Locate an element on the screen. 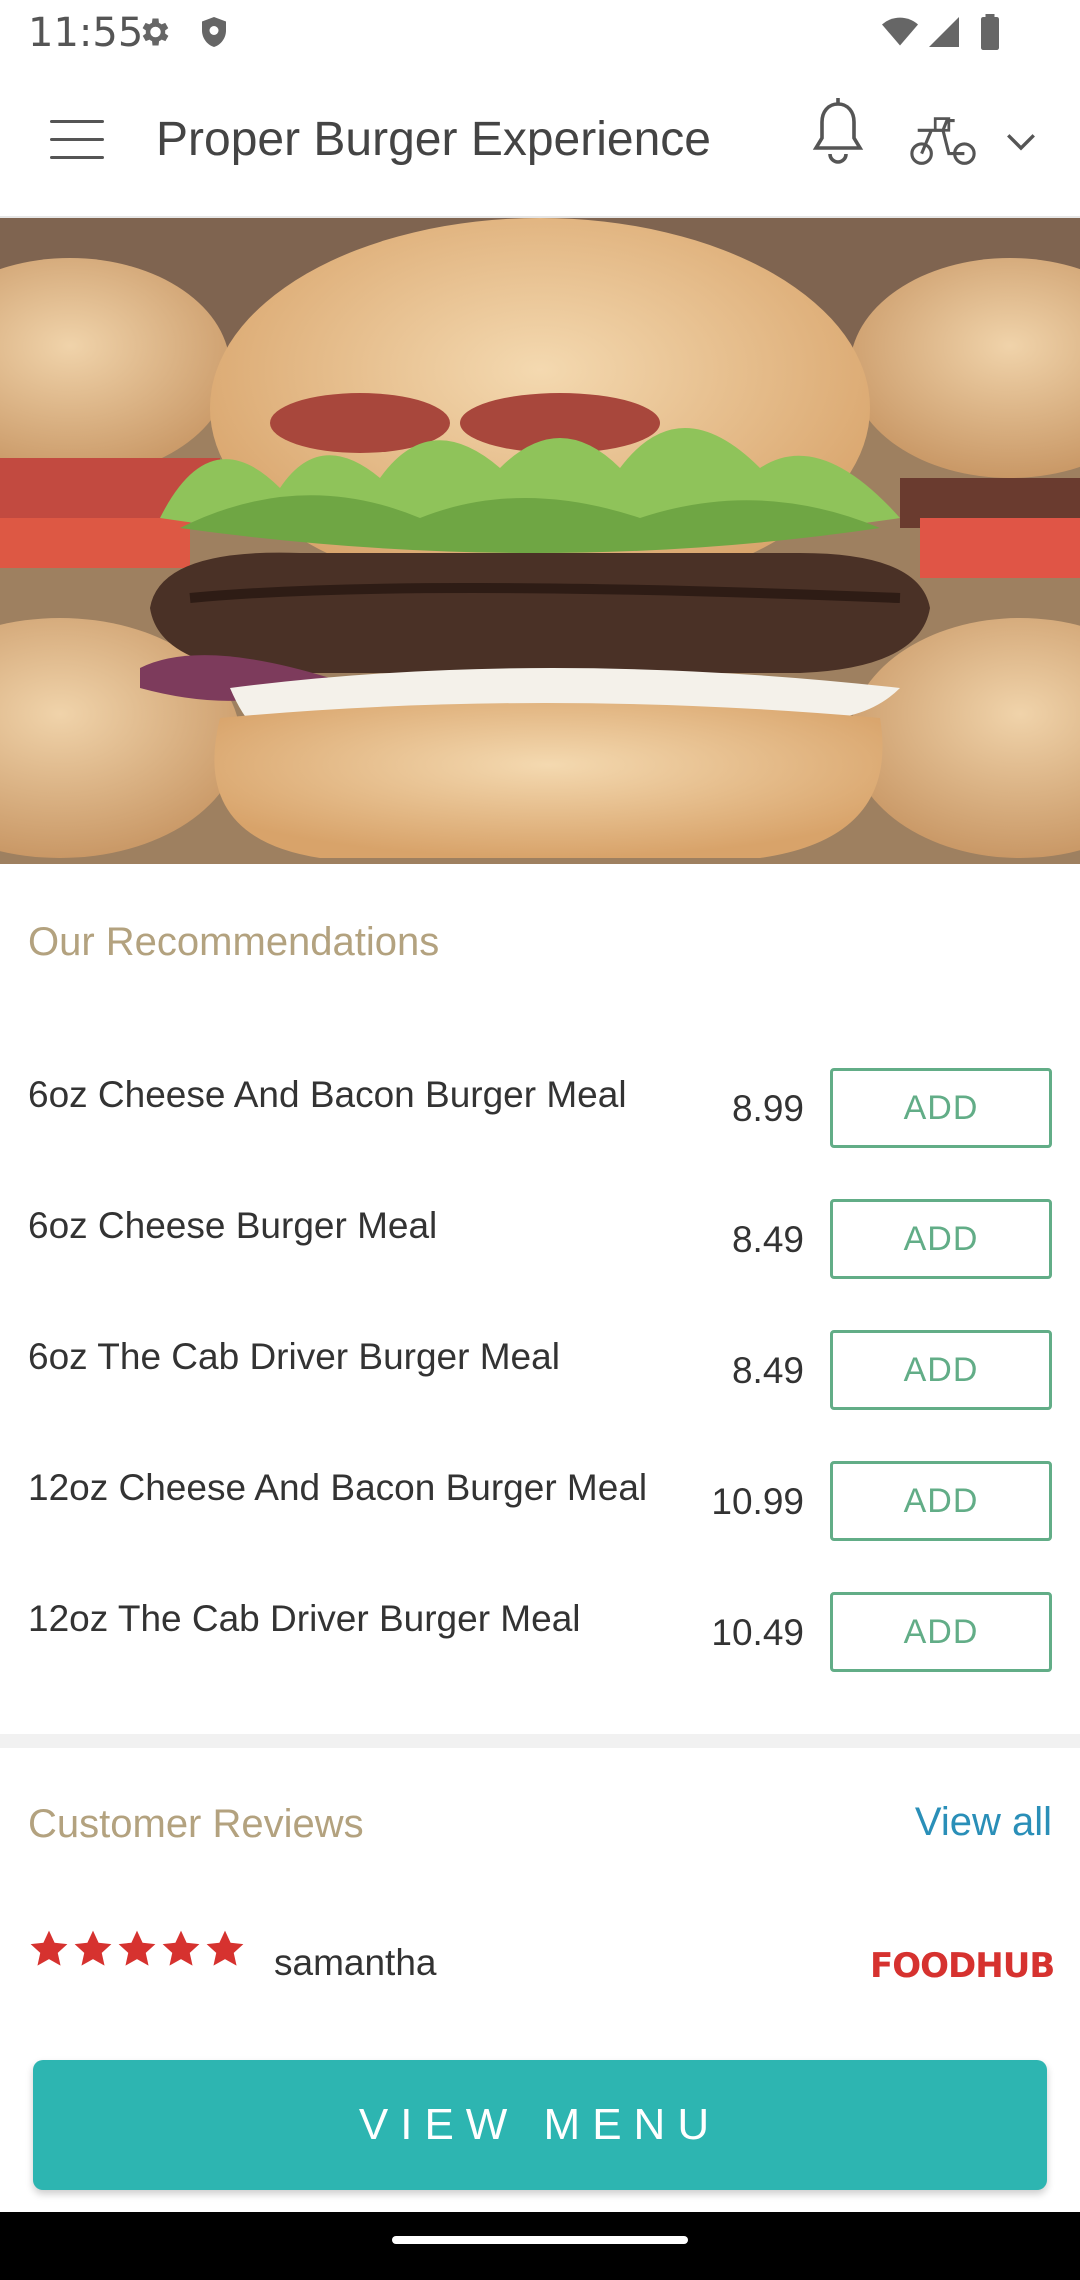 The image size is (1080, 2280). star-rating is located at coordinates (137, 1949).